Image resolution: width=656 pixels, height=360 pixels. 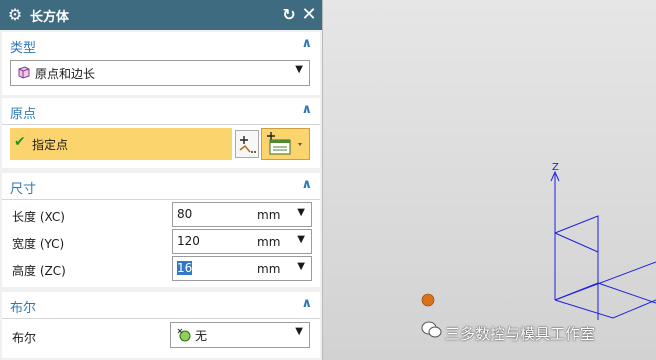 What do you see at coordinates (269, 269) in the screenshot?
I see `height-unit: mm` at bounding box center [269, 269].